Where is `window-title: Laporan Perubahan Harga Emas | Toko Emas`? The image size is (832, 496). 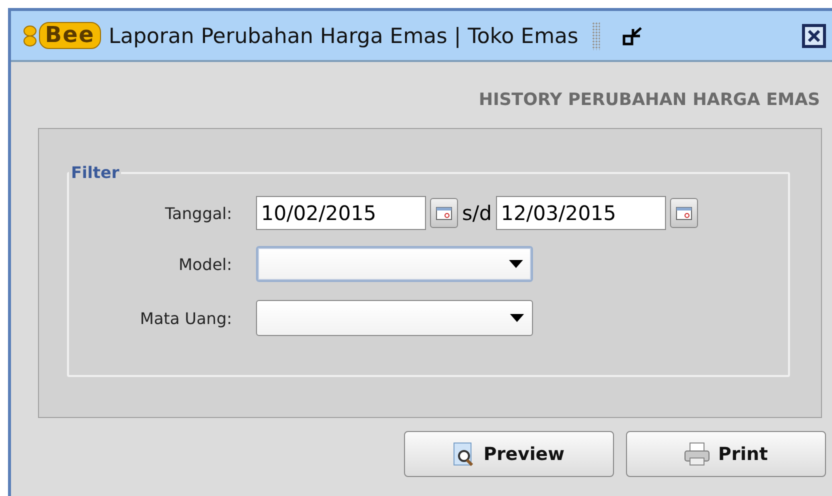 window-title: Laporan Perubahan Harga Emas | Toko Emas is located at coordinates (343, 36).